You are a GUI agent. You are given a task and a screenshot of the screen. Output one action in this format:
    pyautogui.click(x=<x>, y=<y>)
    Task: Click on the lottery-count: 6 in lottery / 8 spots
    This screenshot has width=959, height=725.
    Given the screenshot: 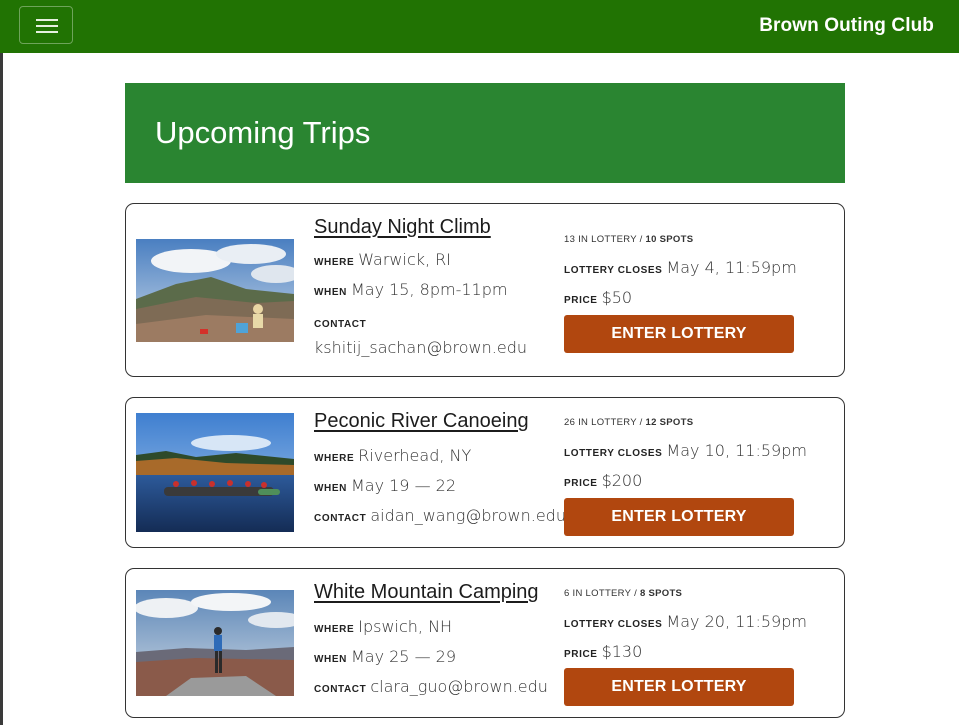 What is the action you would take?
    pyautogui.click(x=623, y=593)
    